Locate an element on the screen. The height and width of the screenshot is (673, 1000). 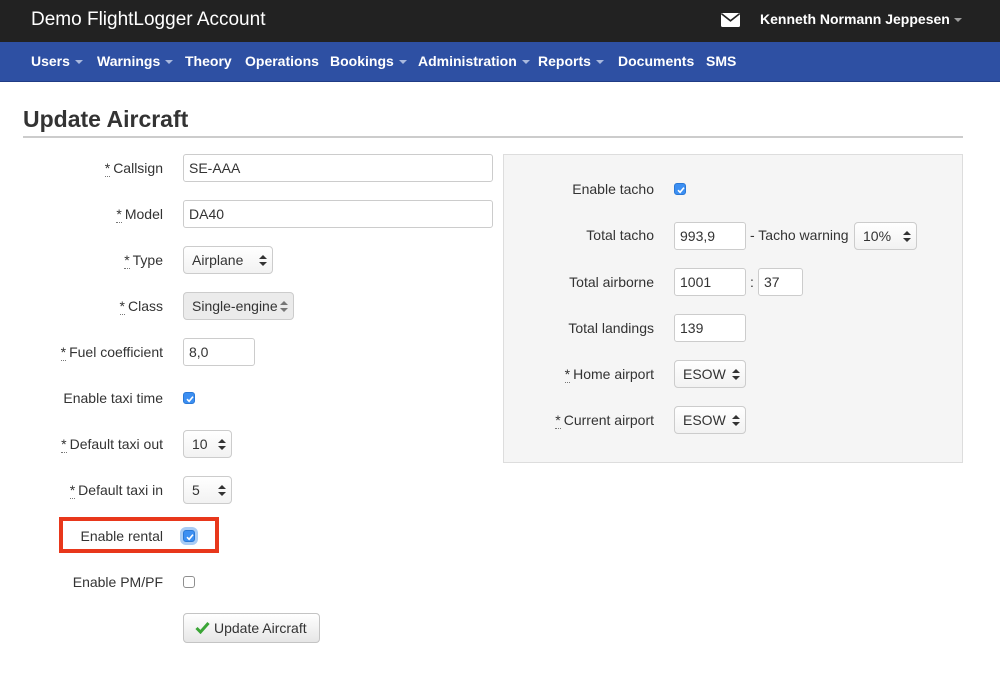
current-airport-label-text: Current airport is located at coordinates (608, 420).